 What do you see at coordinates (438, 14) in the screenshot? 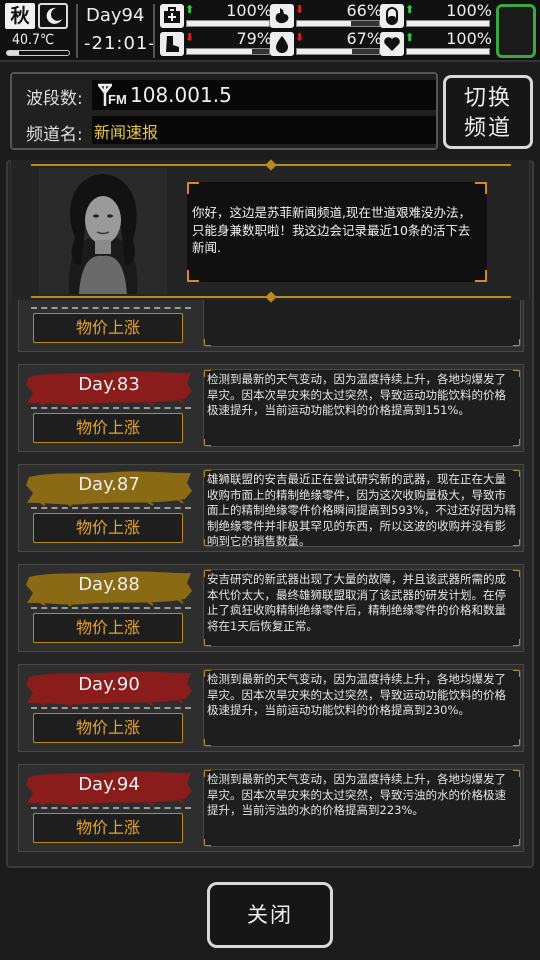
I see `stat-mood: ⬆ 100%` at bounding box center [438, 14].